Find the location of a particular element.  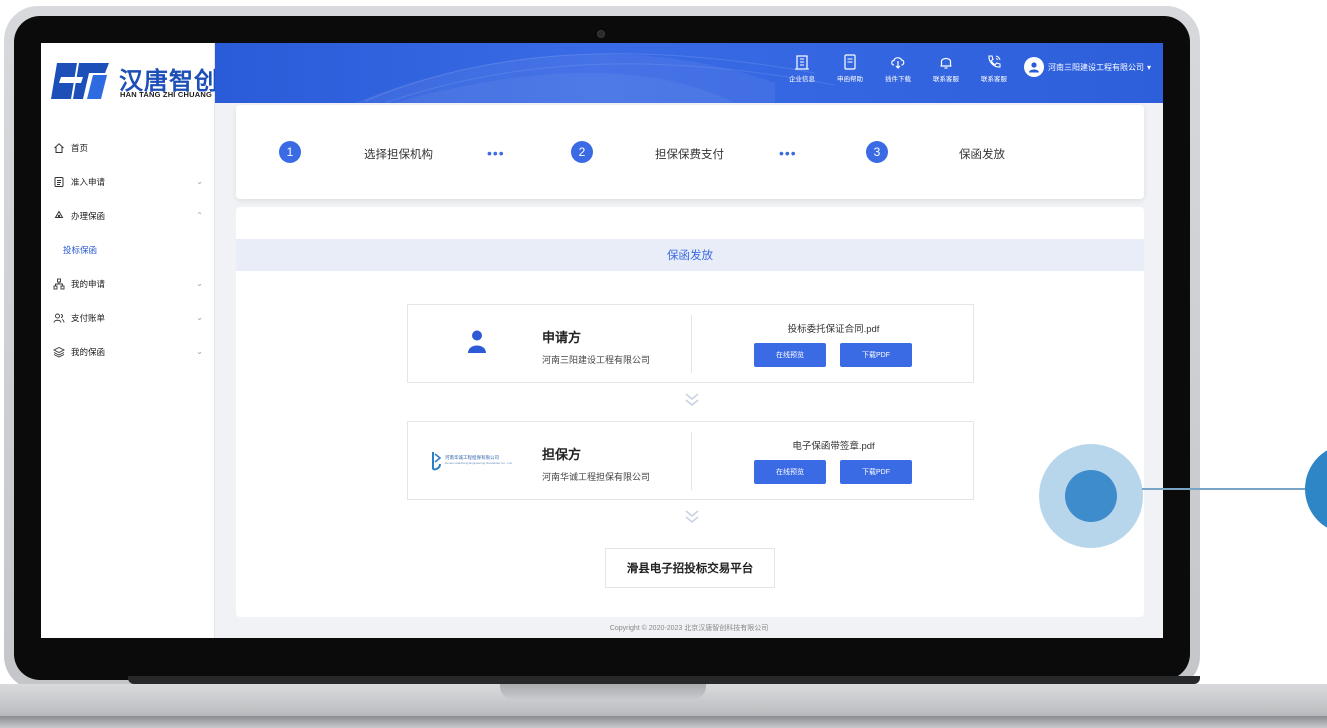

step-number: 2 is located at coordinates (582, 152).